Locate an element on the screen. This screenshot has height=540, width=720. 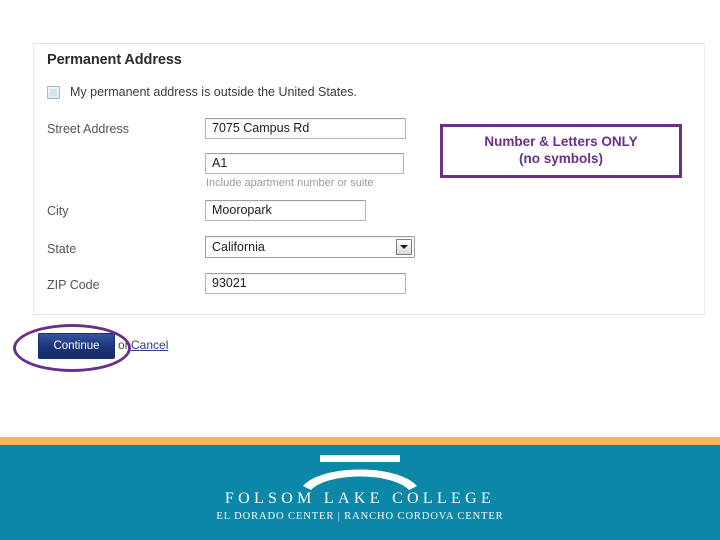
footer-college-name: FOLSOM LAKE COLLEGE is located at coordinates (360, 498).